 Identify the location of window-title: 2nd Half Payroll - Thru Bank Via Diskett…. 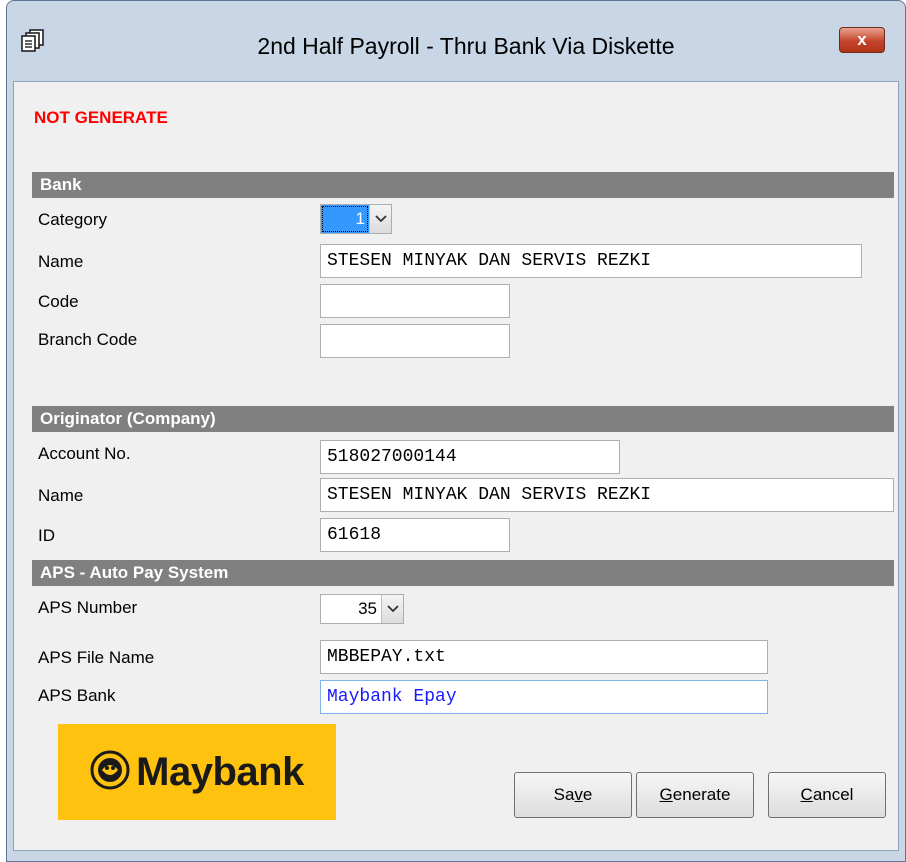
(466, 45).